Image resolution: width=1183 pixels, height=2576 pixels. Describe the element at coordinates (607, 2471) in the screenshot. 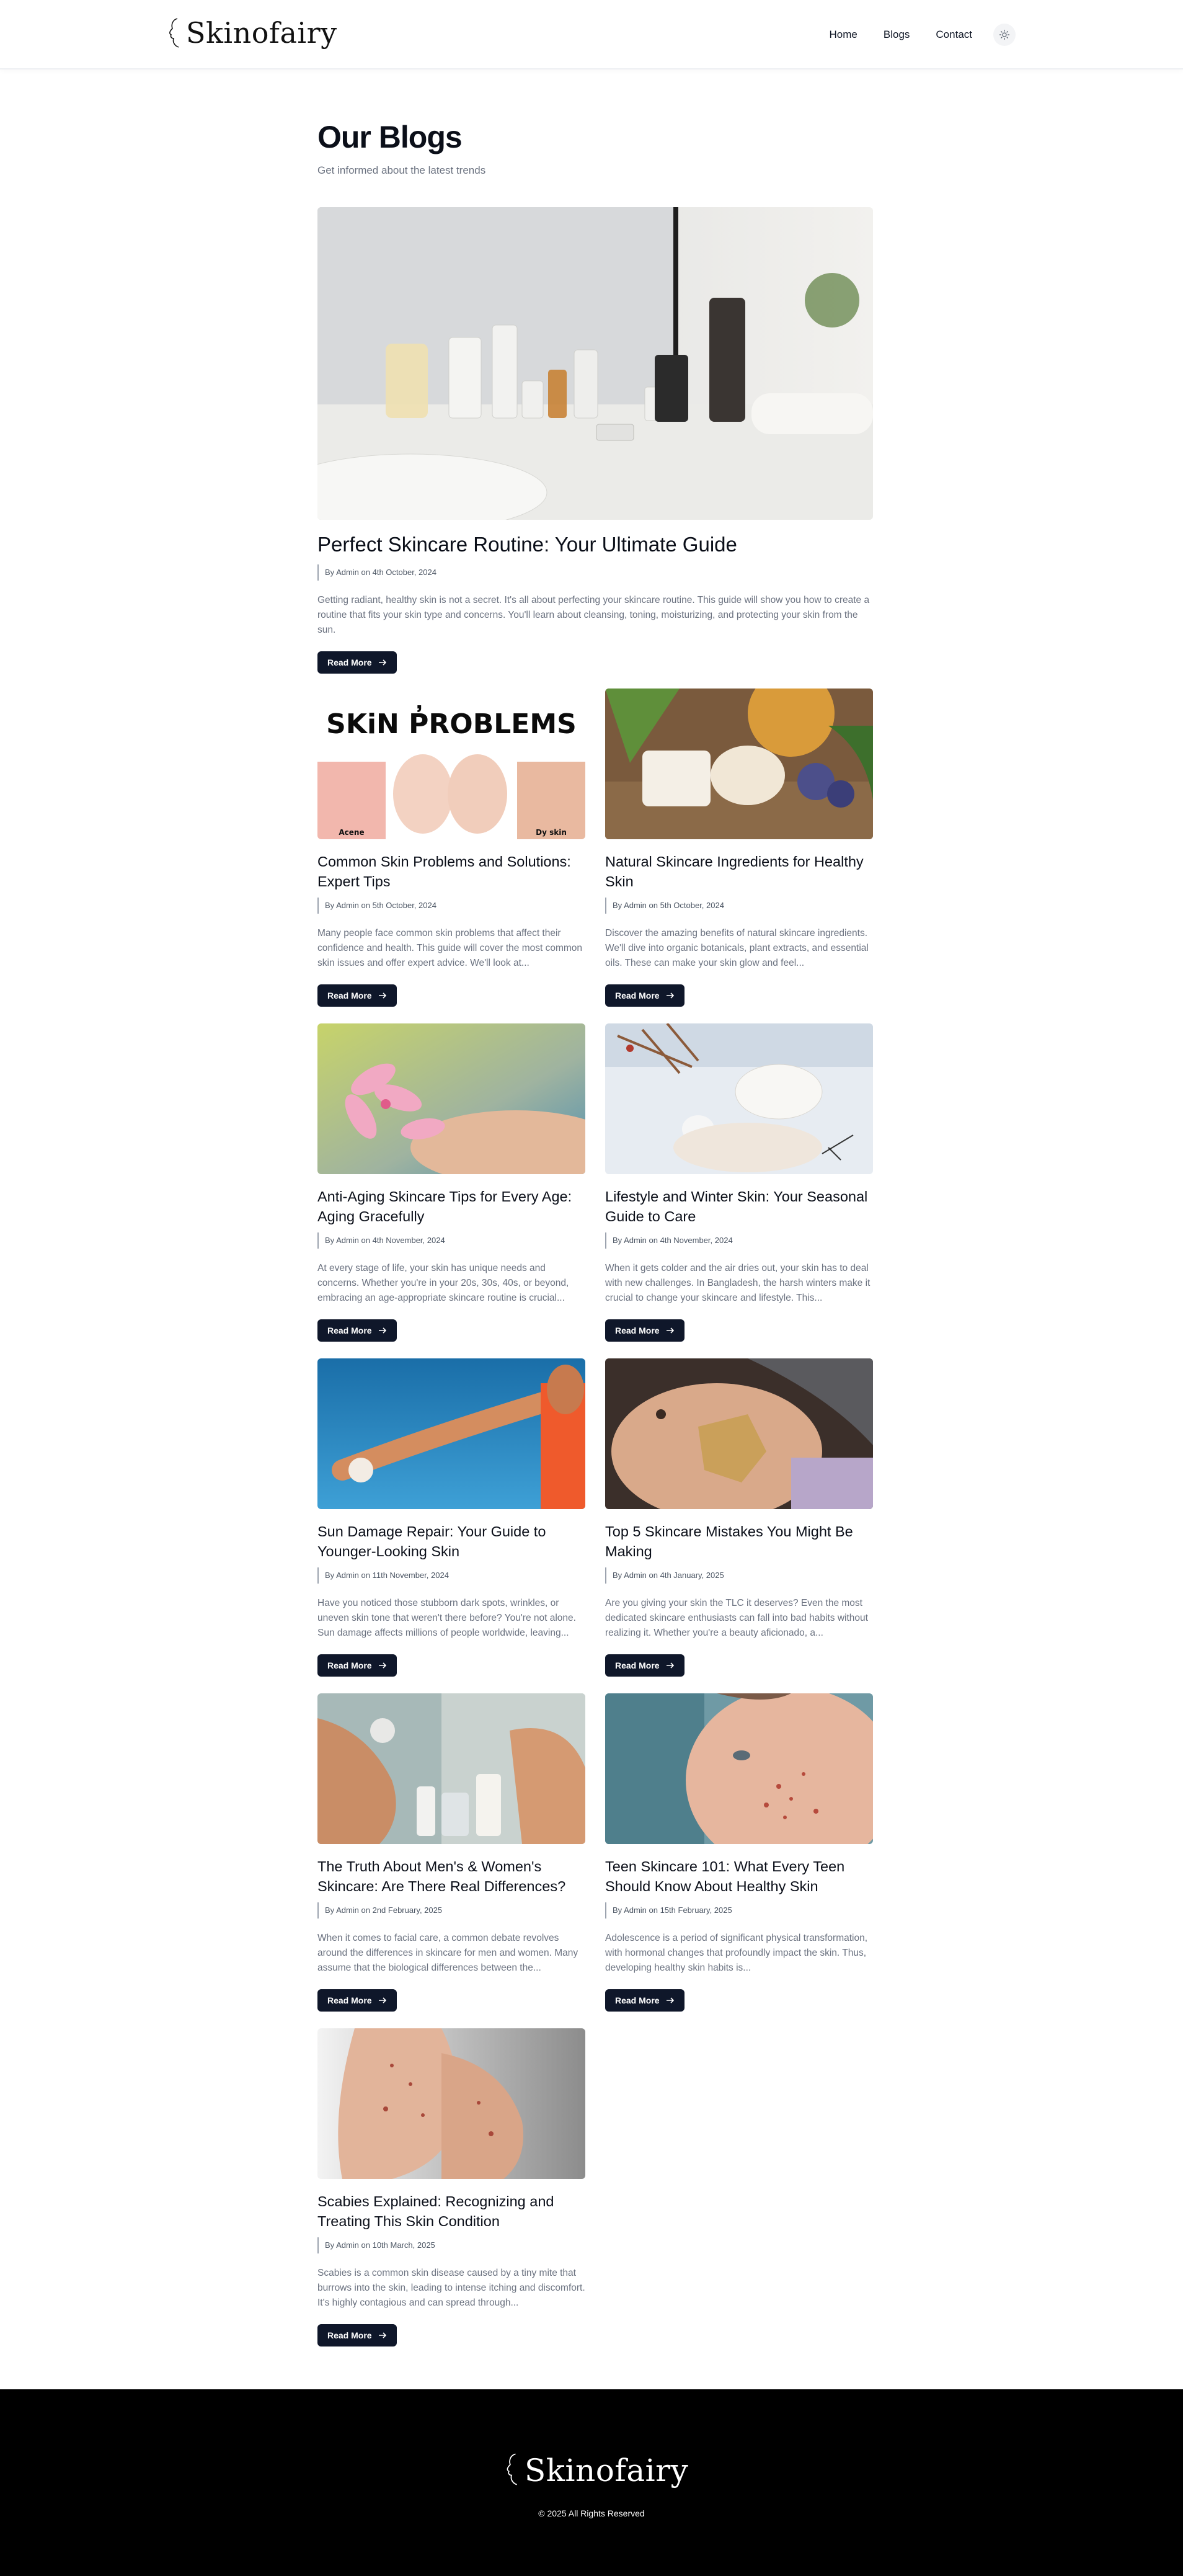

I see `footer-brand-name: Skinofairy` at that location.